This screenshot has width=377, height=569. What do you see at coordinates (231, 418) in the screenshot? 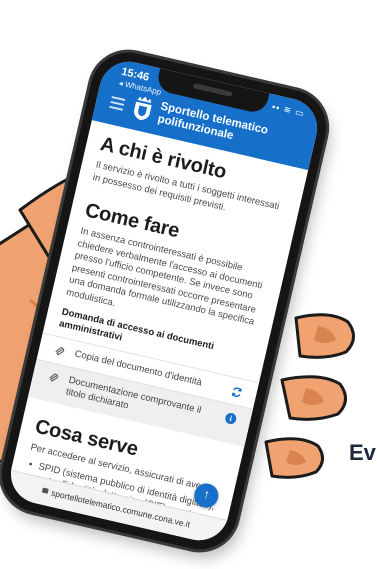
I see `info-icon: i` at bounding box center [231, 418].